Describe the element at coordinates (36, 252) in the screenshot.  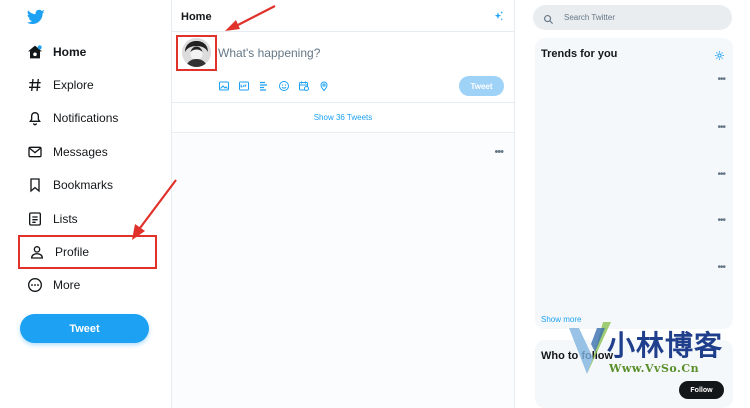
I see `person-icon` at that location.